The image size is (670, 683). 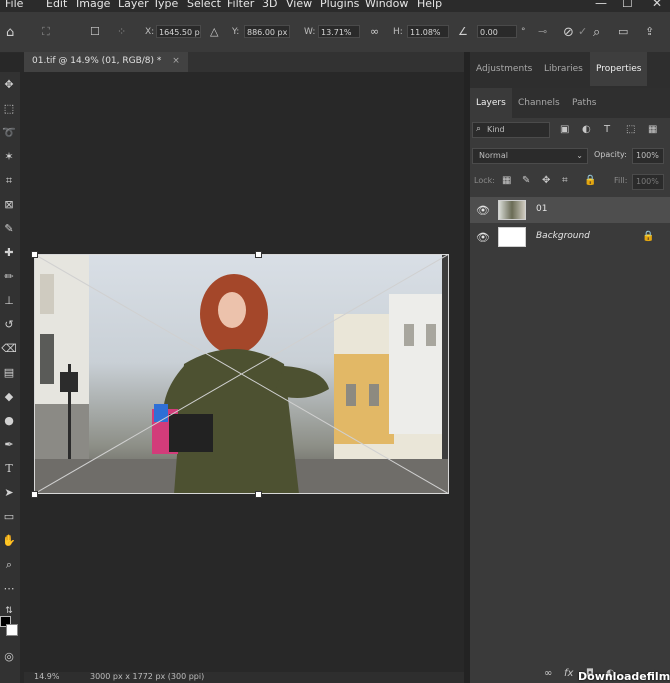 What do you see at coordinates (176, 61) in the screenshot?
I see `close-tab-icon: ×` at bounding box center [176, 61].